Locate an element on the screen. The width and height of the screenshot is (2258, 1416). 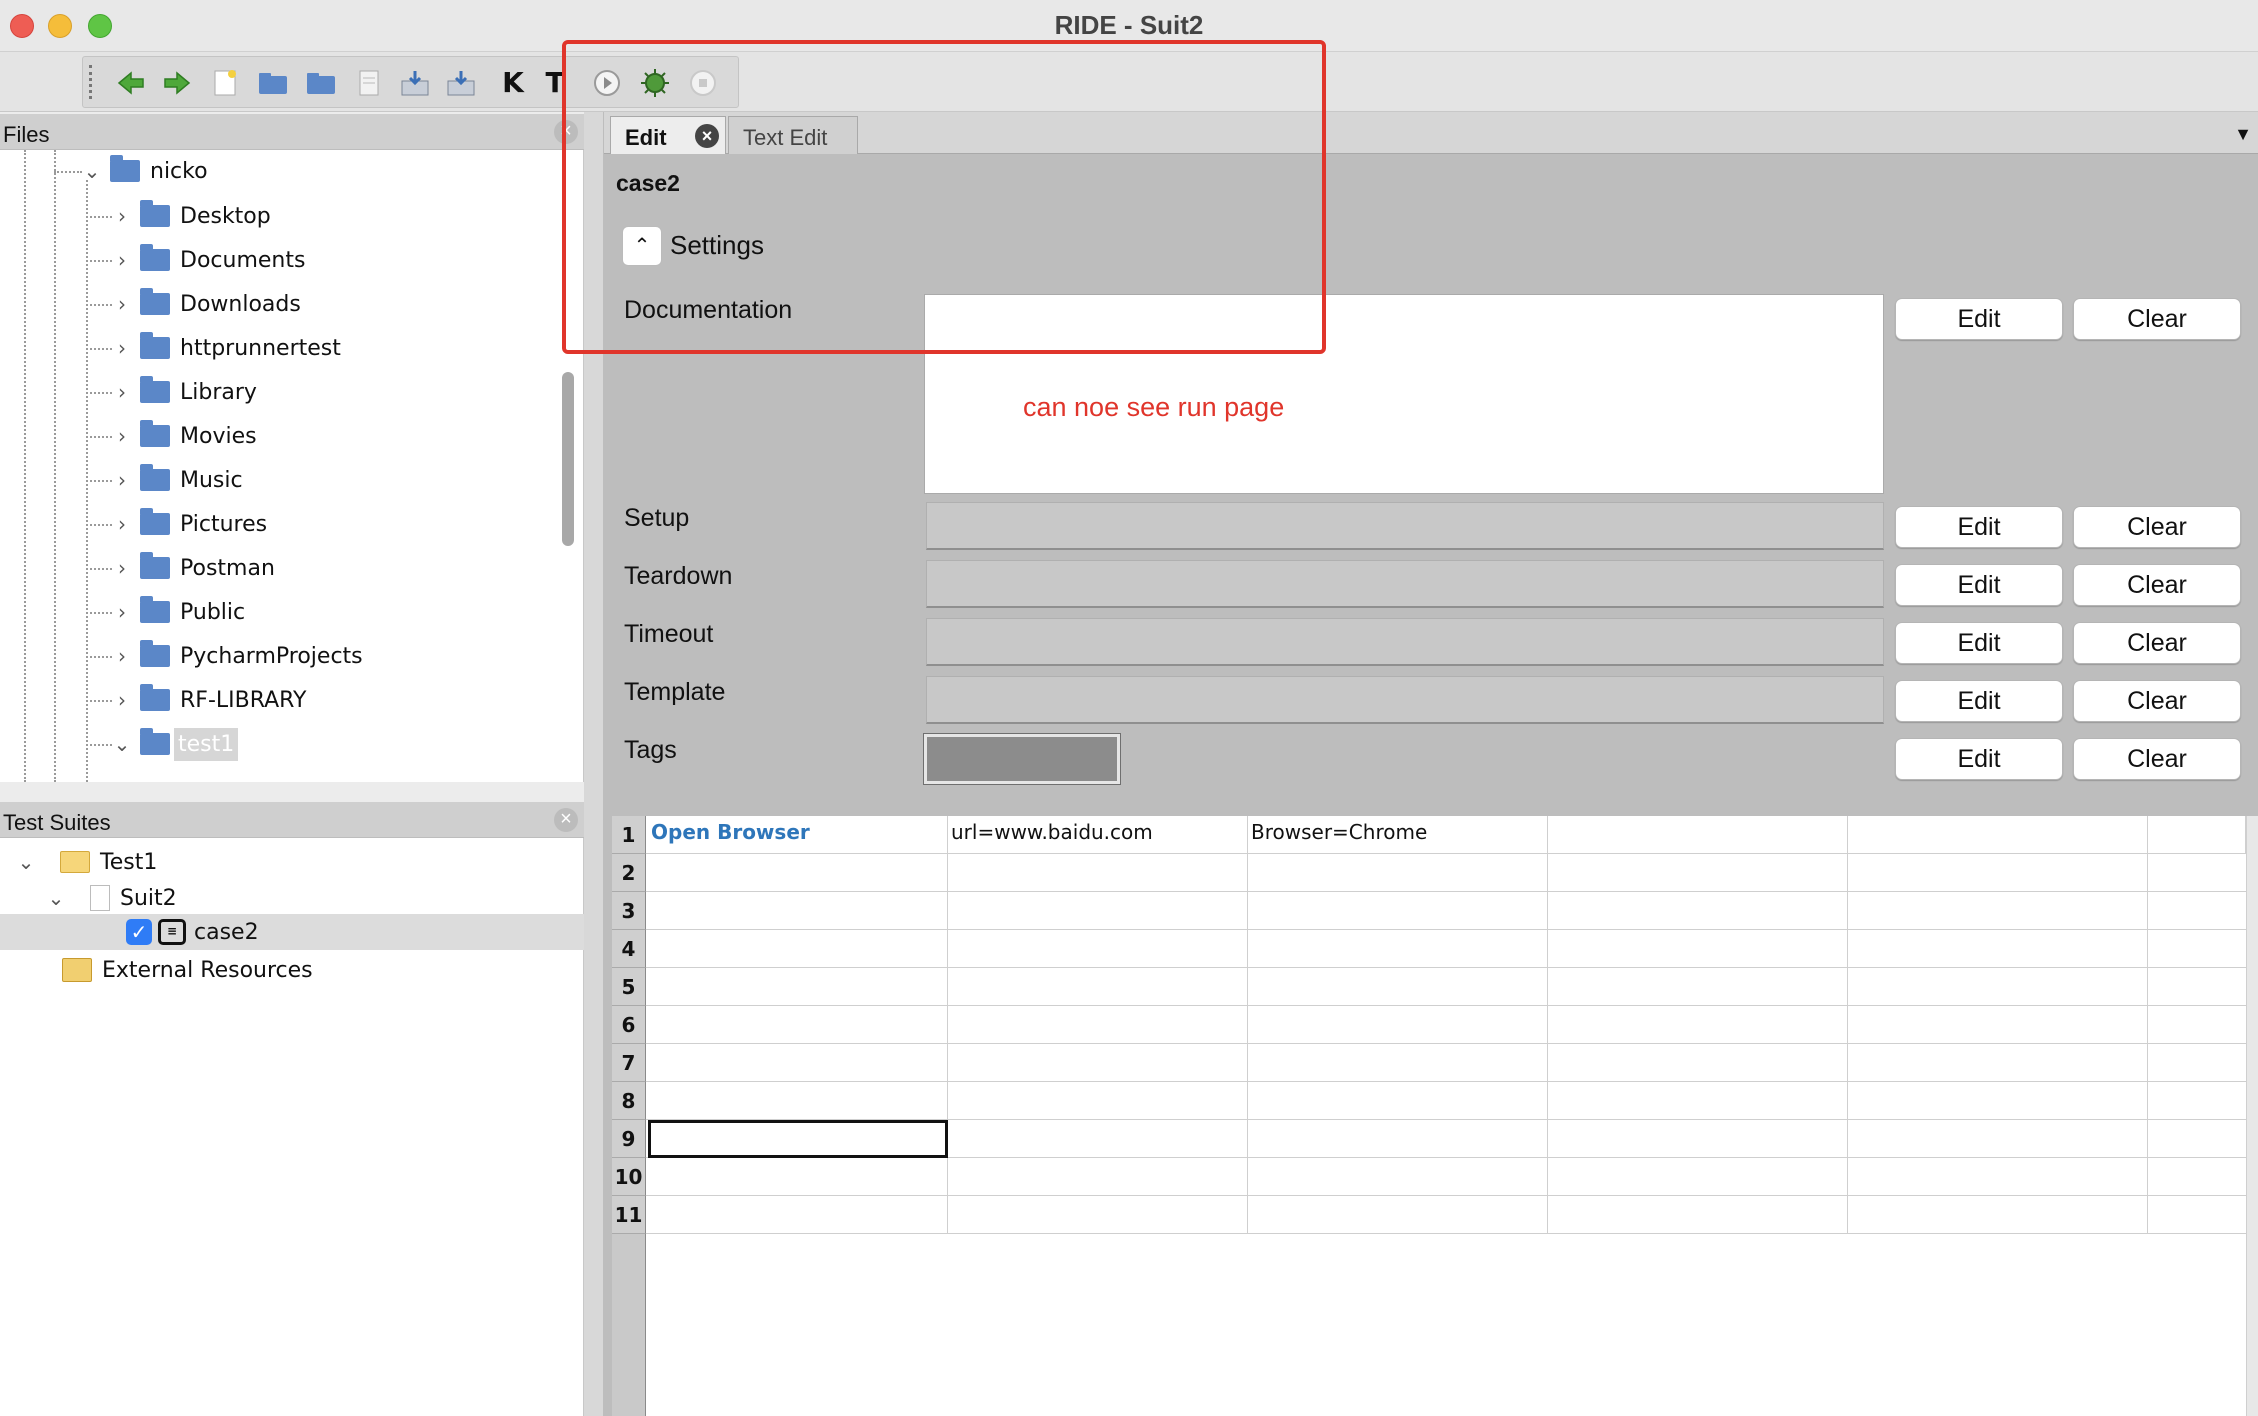
tags-edit-button: Edit is located at coordinates (1979, 759).